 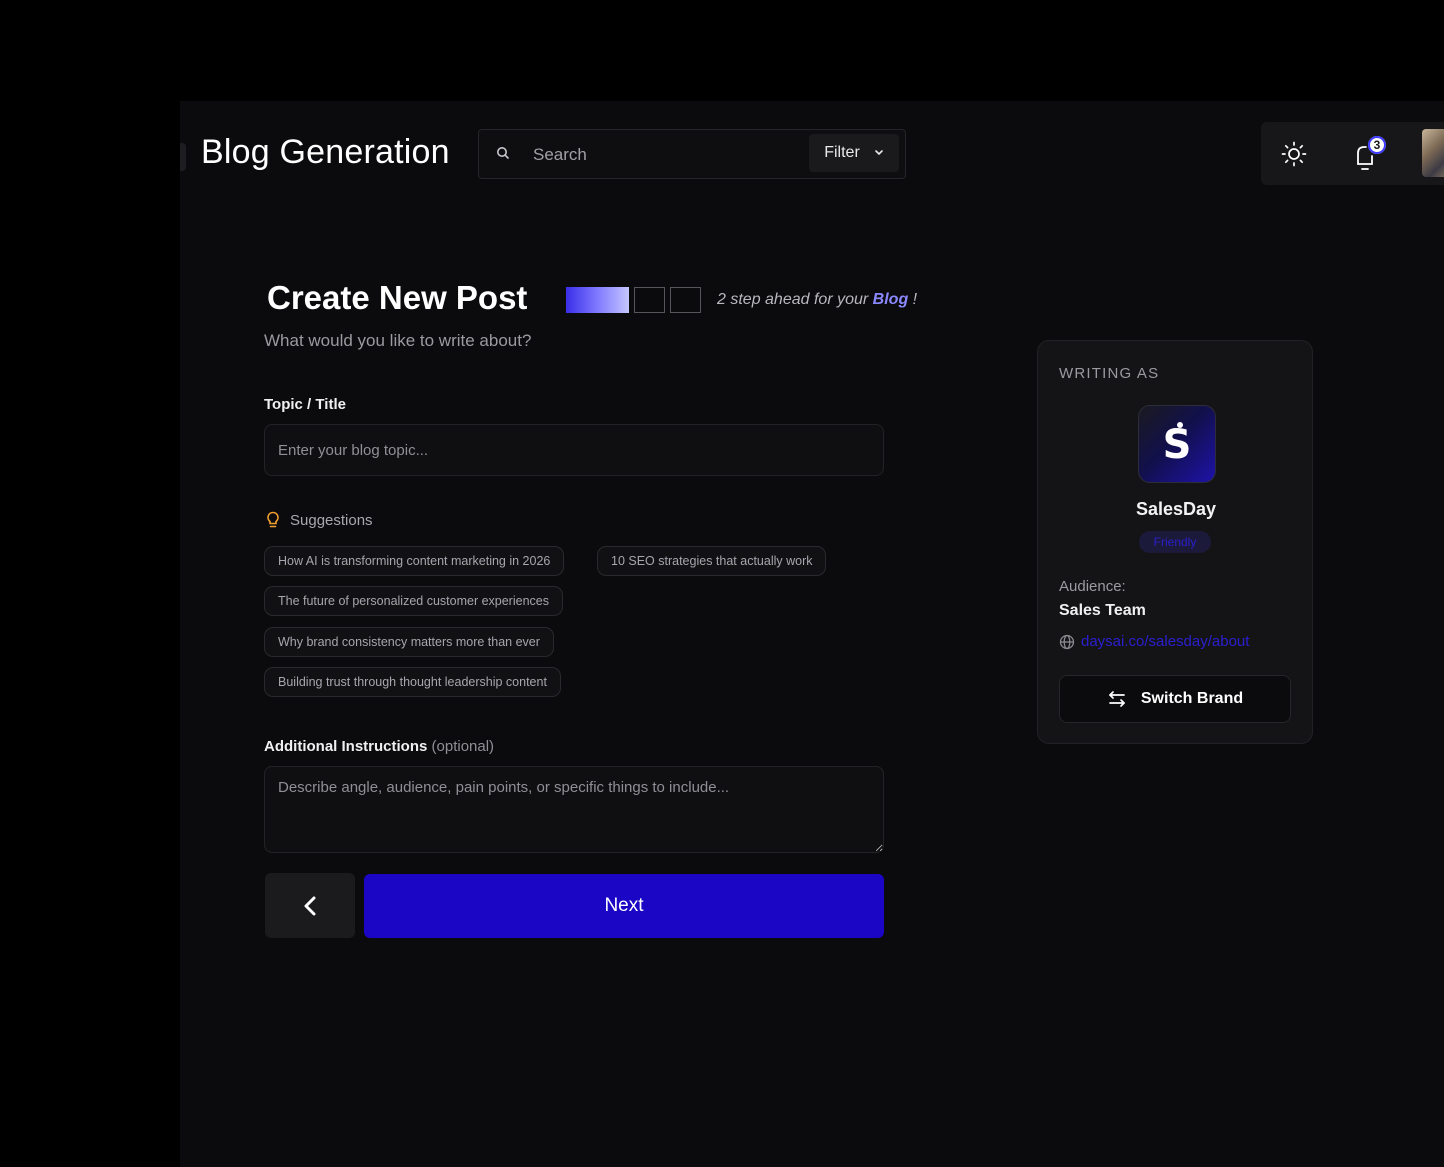 I want to click on brand-about-link: daysai.co/salesday/about, so click(x=1165, y=641).